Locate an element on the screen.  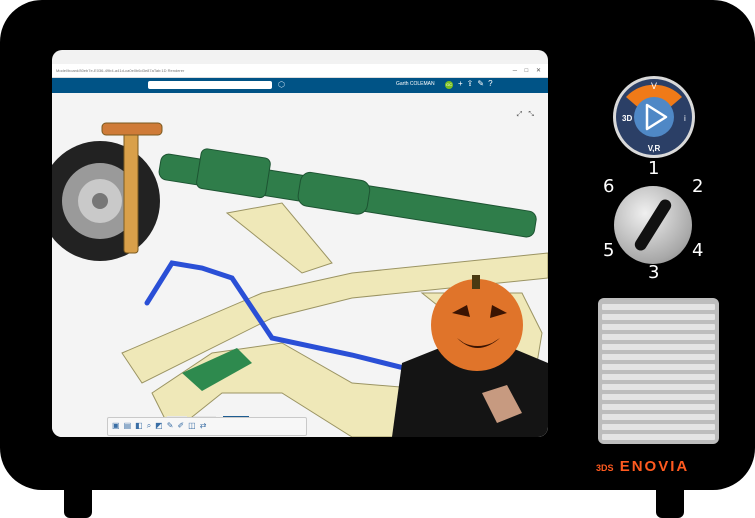
app-top-bar: ⬡ Garth COLEMAN GC +⇪✎? is located at coordinates (300, 85).